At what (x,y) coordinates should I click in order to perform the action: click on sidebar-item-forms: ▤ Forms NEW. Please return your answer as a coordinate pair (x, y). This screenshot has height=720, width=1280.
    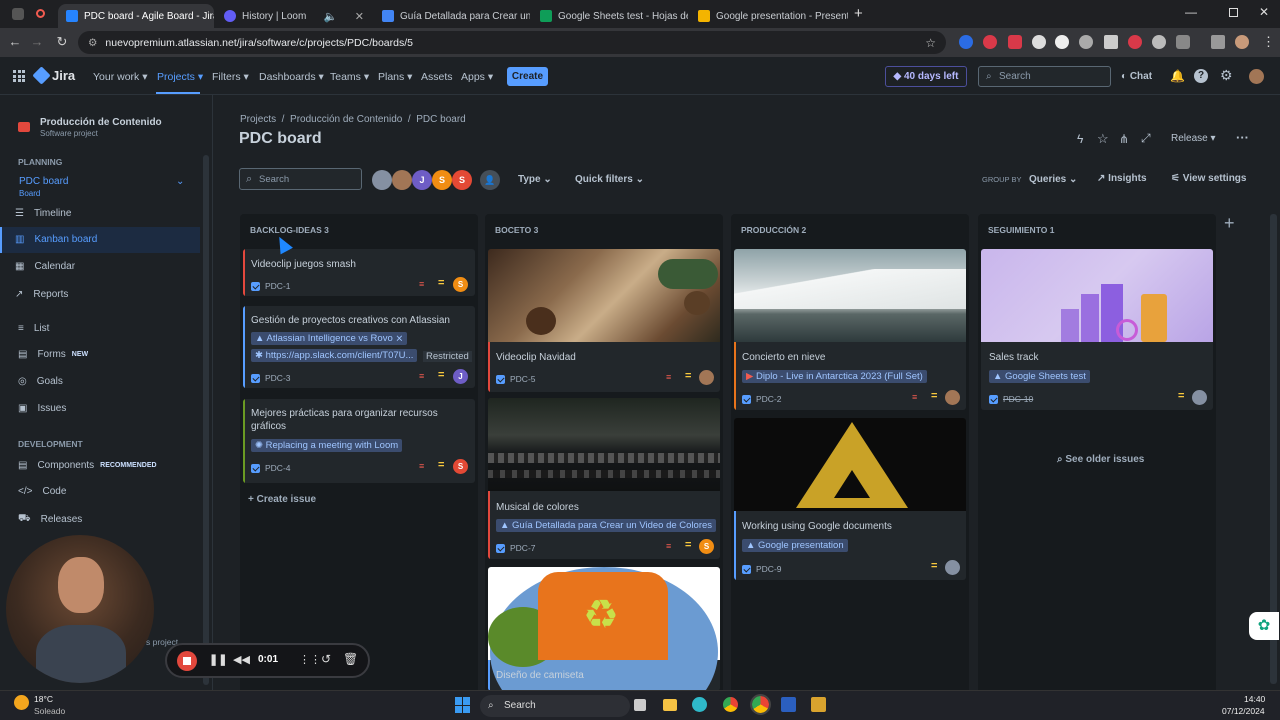
    Looking at the image, I should click on (53, 354).